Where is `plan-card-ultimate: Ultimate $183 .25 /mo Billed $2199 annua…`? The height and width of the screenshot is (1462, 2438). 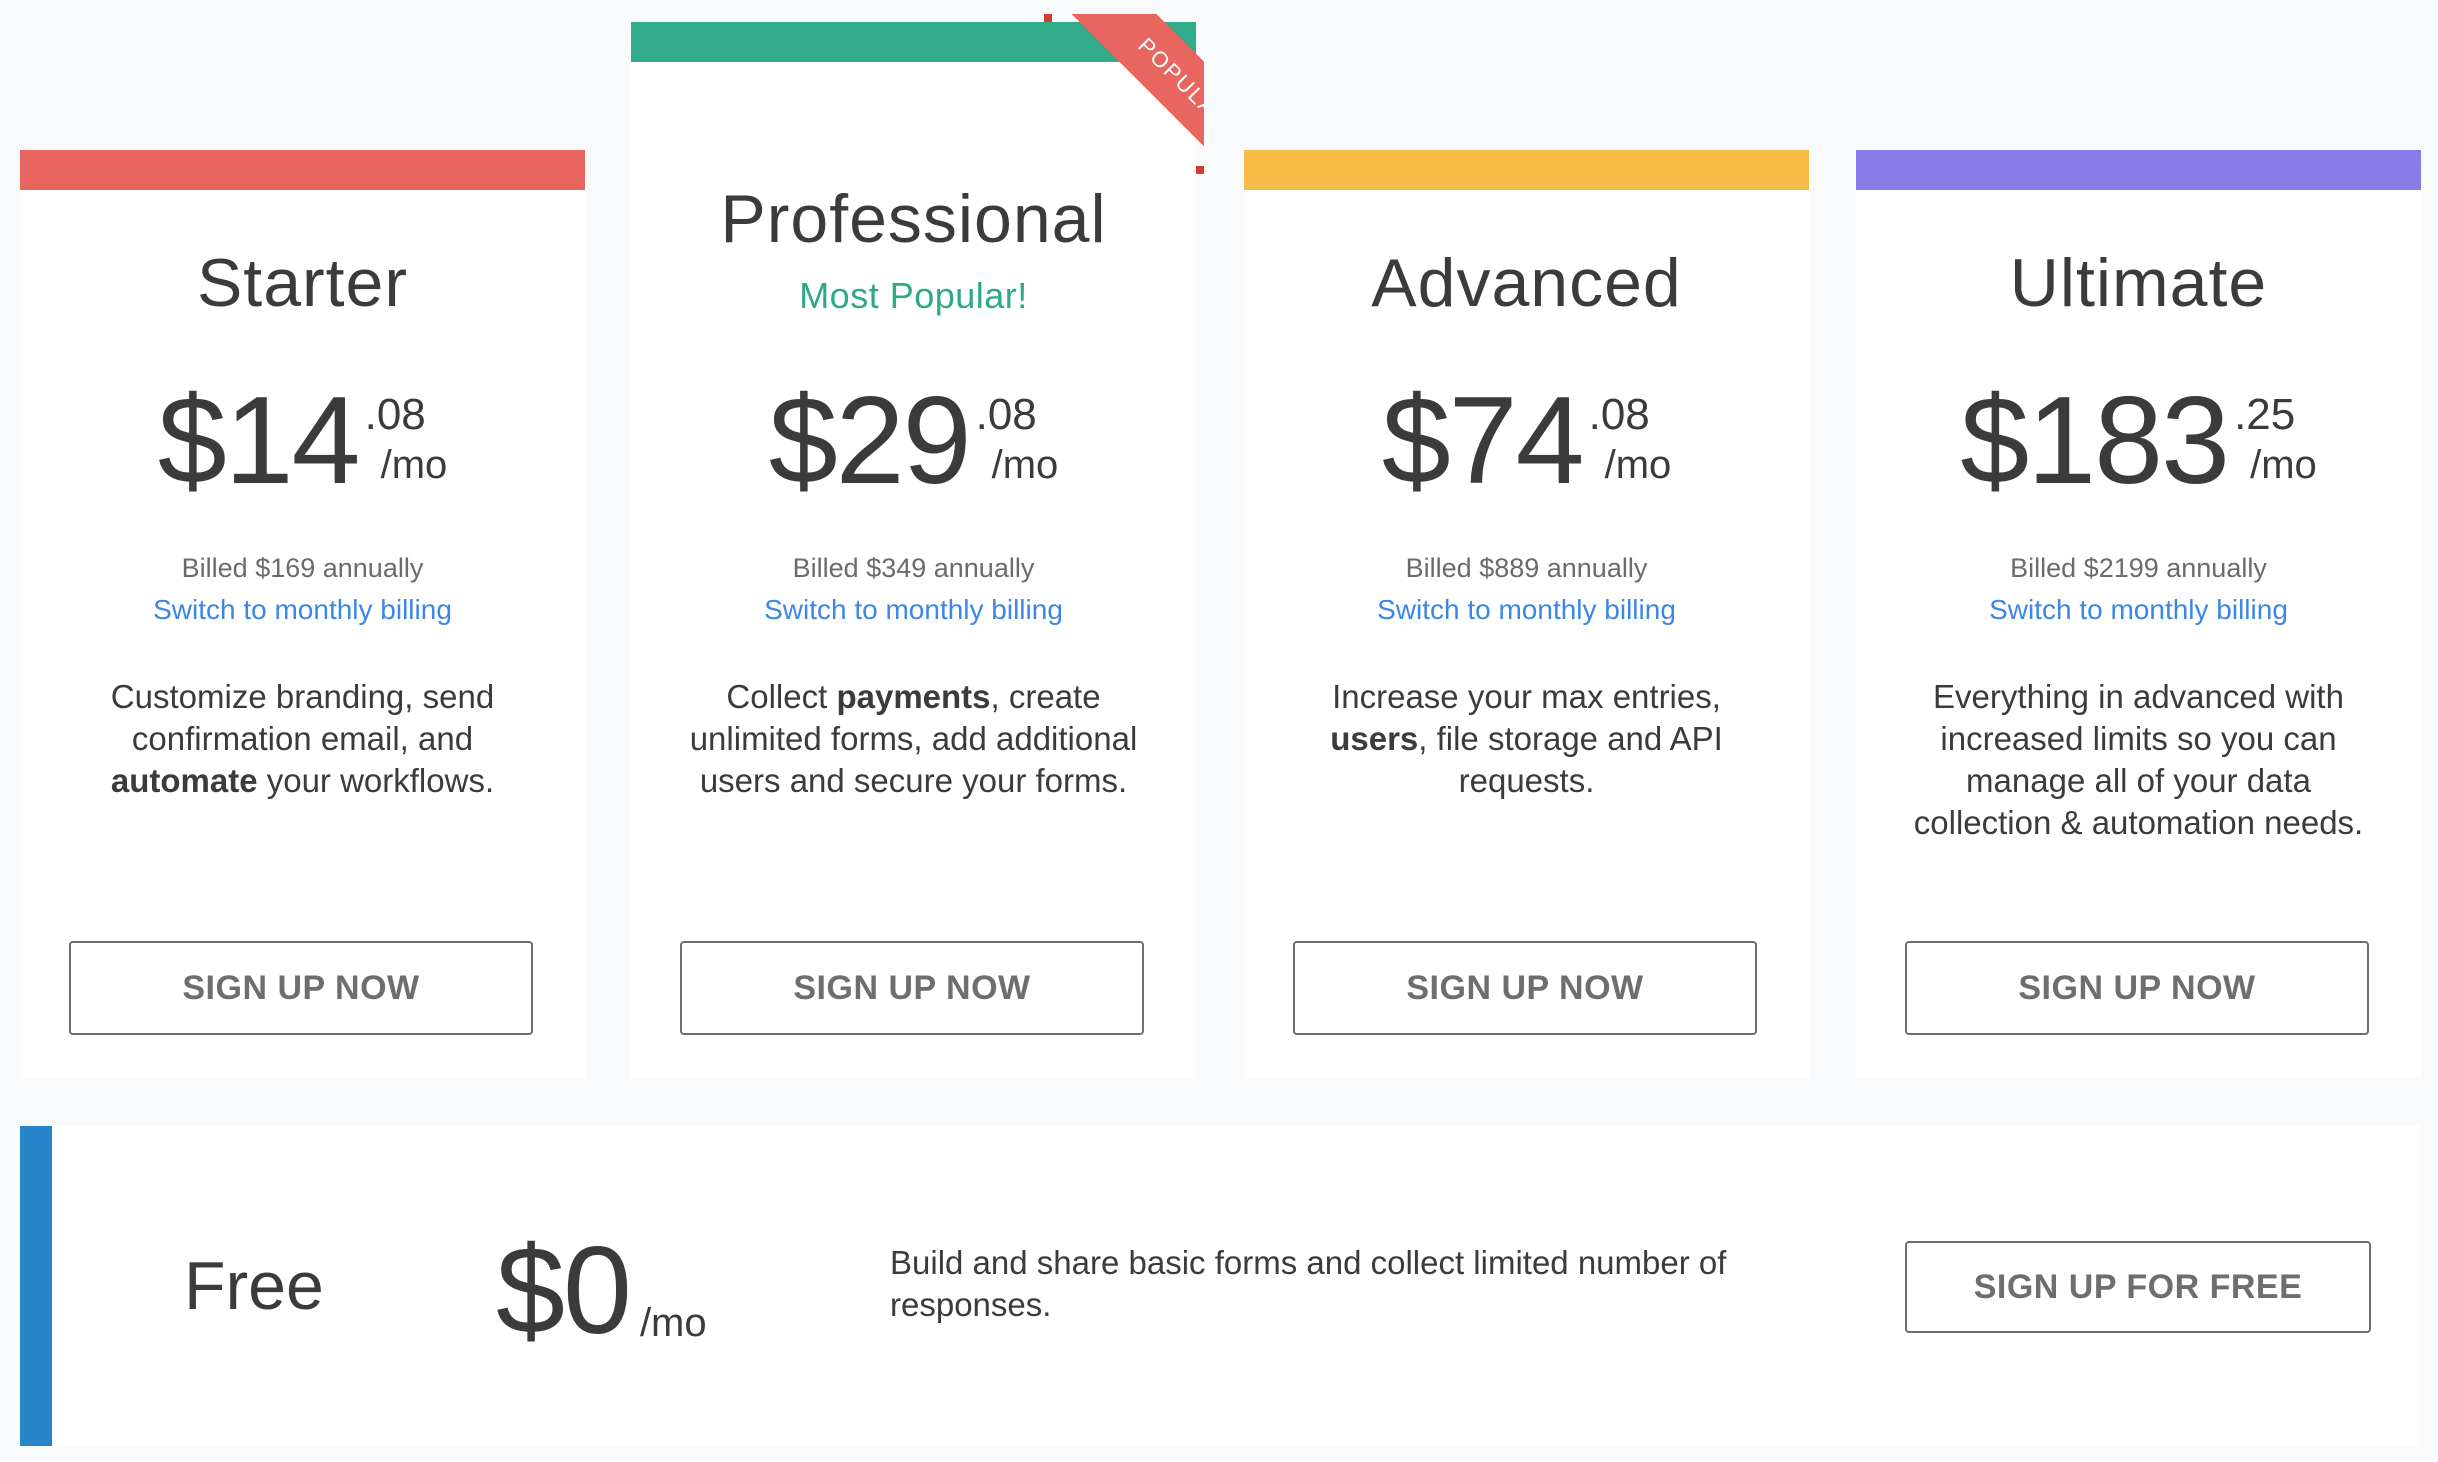 plan-card-ultimate: Ultimate $183 .25 /mo Billed $2199 annua… is located at coordinates (2138, 614).